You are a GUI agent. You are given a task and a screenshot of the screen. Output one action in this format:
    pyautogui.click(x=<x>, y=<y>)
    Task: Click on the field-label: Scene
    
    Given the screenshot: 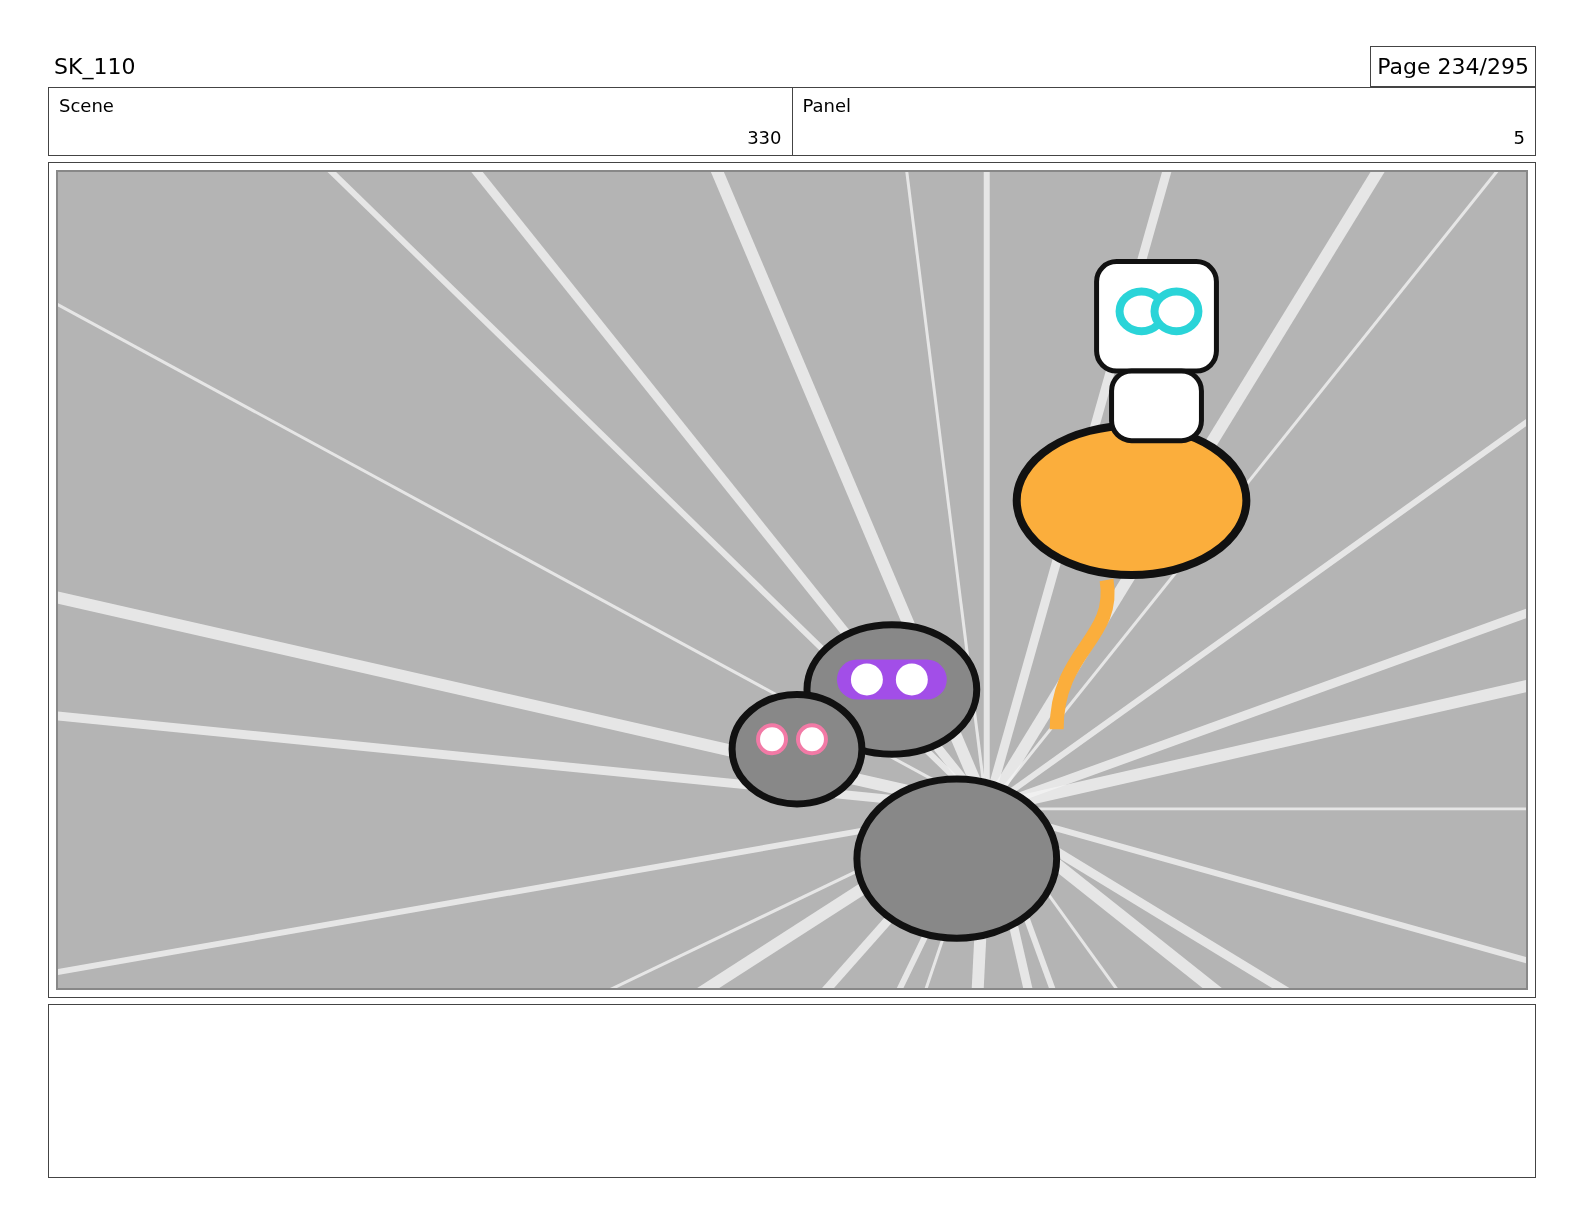 What is the action you would take?
    pyautogui.click(x=86, y=106)
    